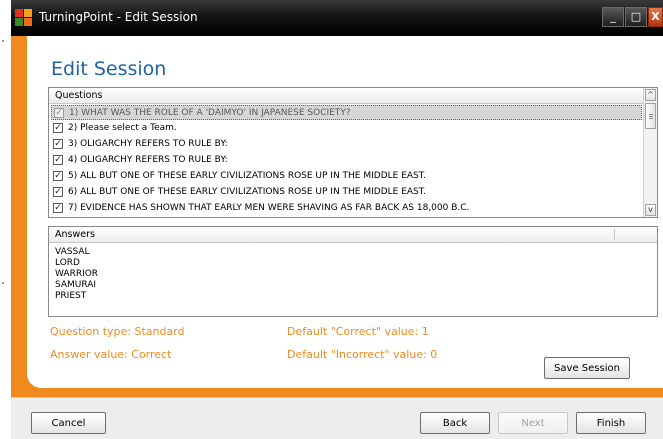  What do you see at coordinates (358, 331) in the screenshot?
I see `default-correct-label: Default "Correct" value: 1` at bounding box center [358, 331].